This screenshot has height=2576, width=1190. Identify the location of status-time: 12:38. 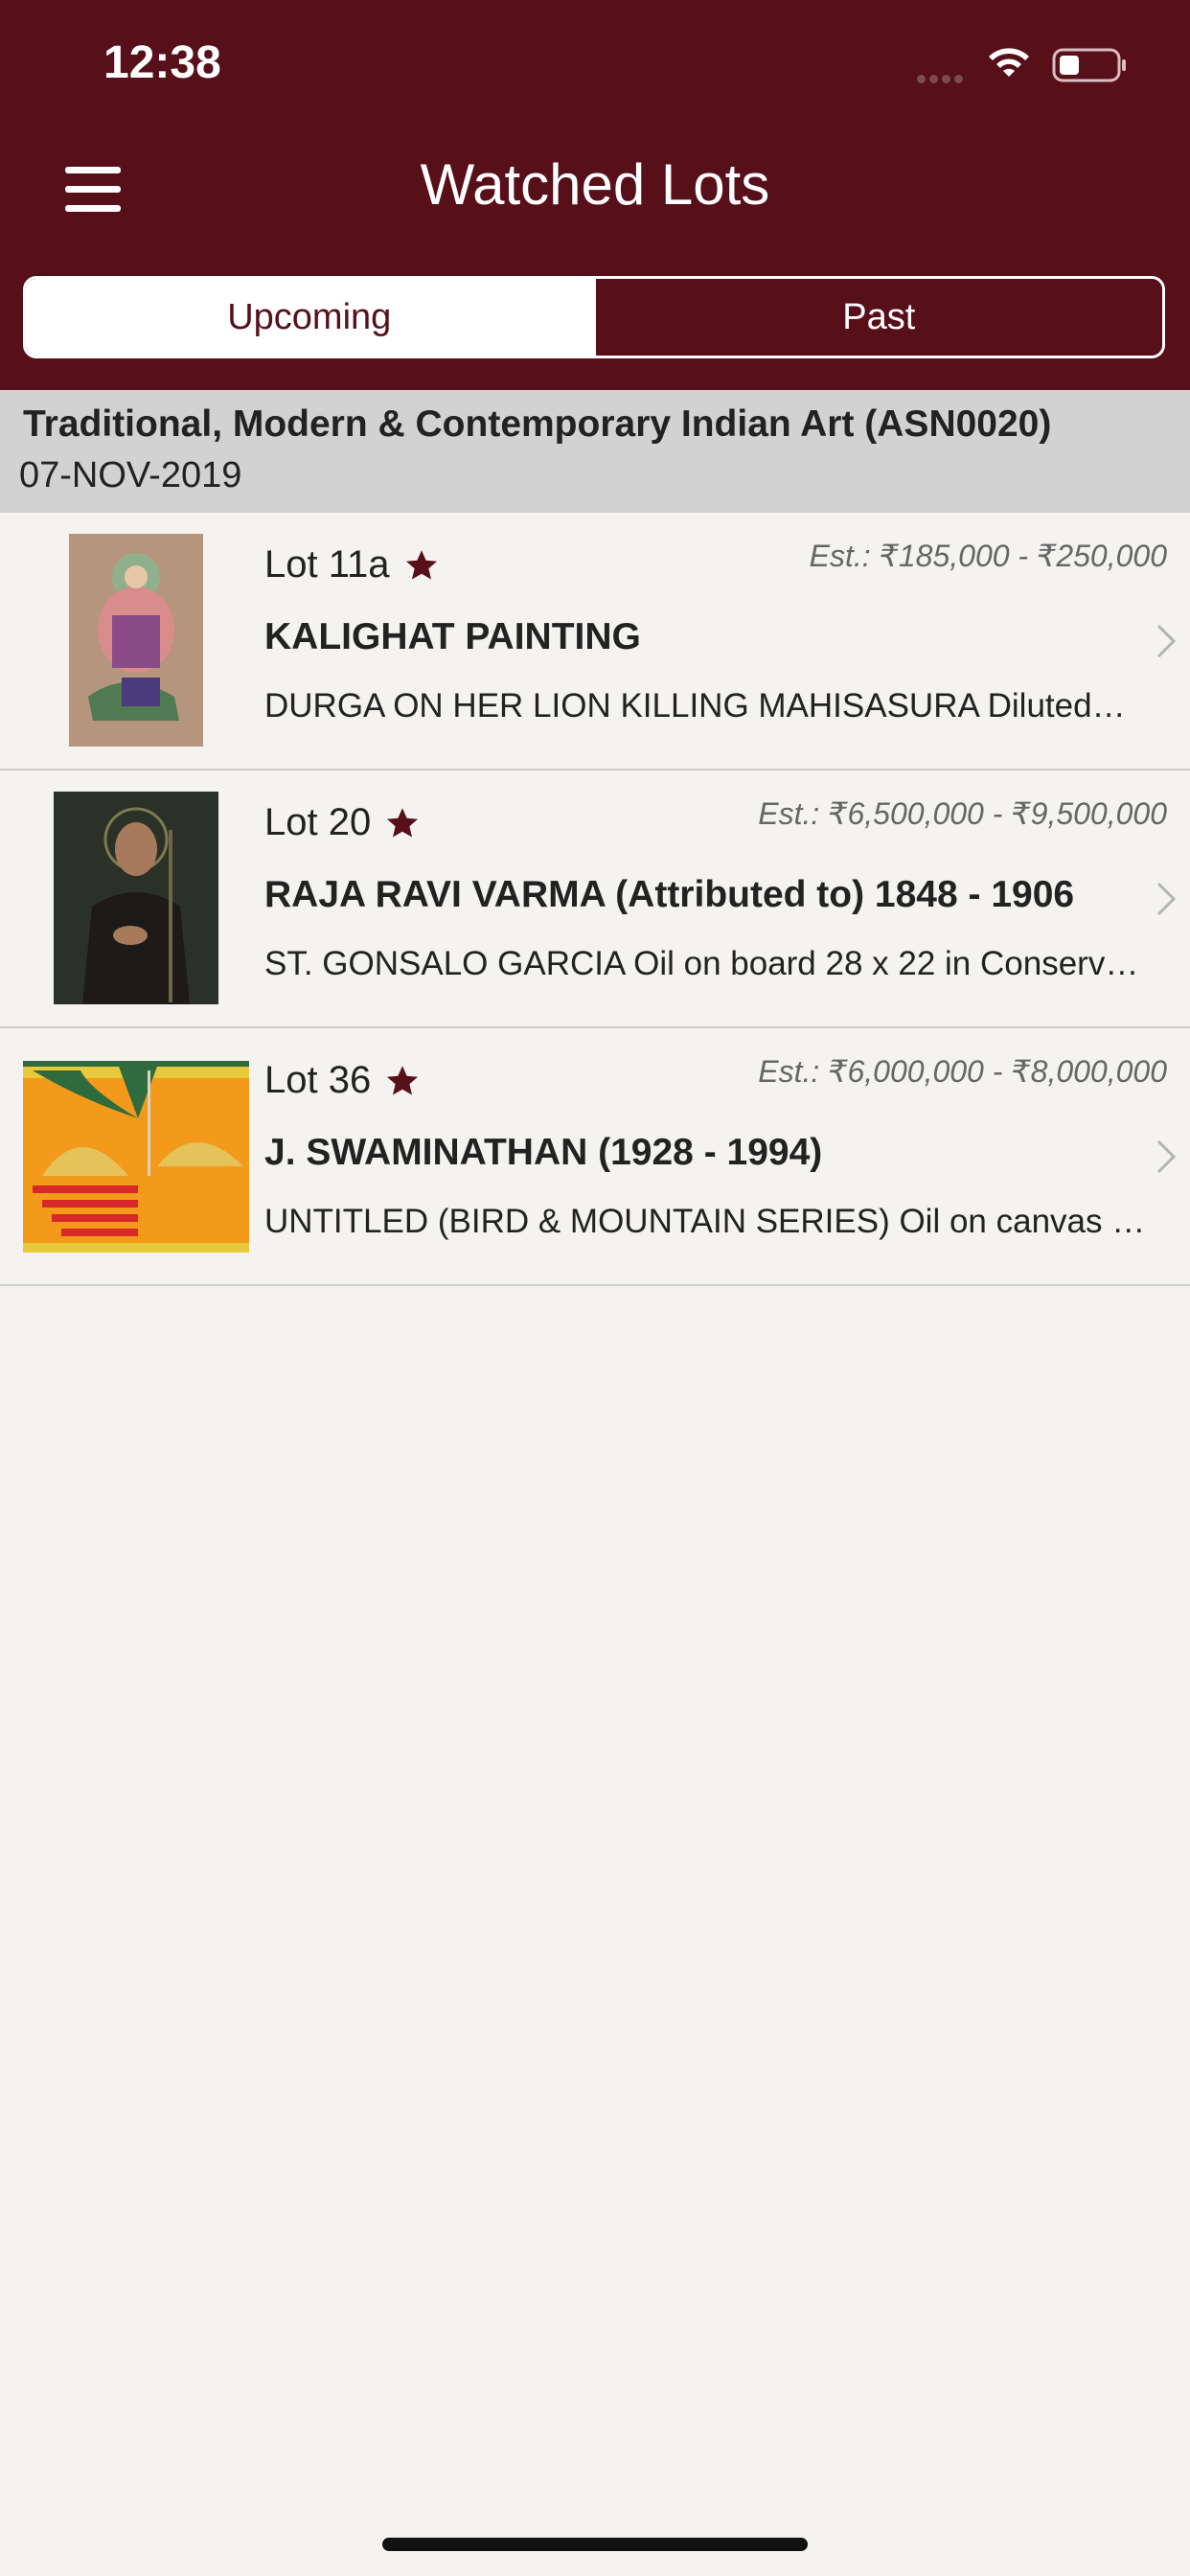
(162, 63).